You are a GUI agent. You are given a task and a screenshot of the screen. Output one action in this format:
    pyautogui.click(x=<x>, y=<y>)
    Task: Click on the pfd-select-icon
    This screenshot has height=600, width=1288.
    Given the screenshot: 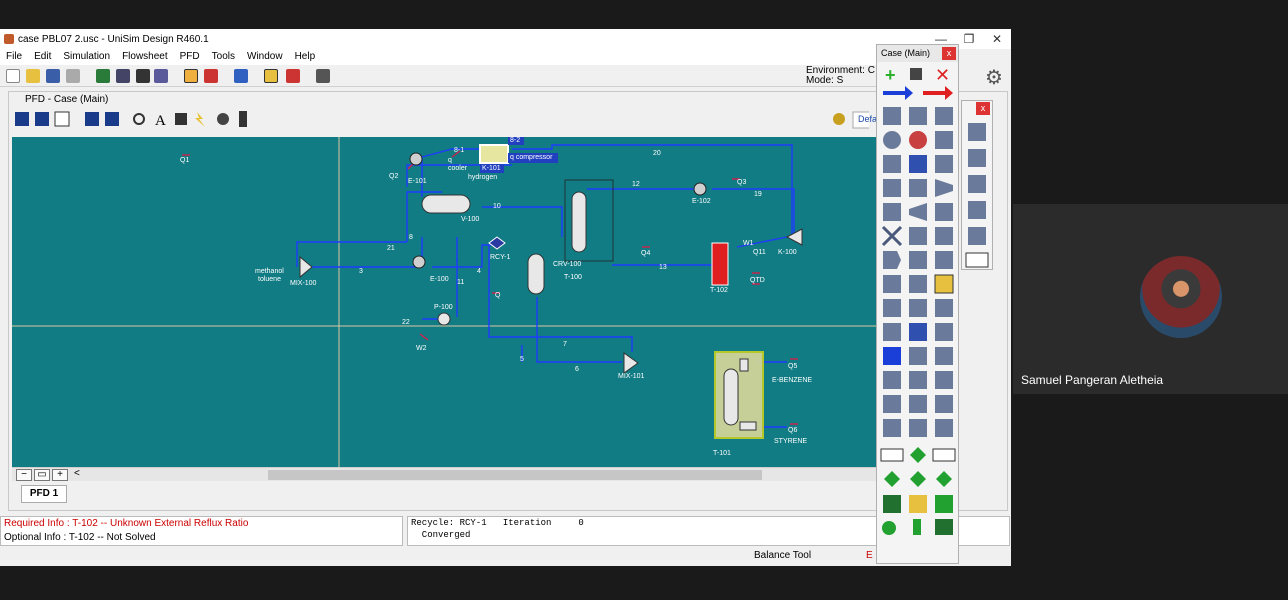 What is the action you would take?
    pyautogui.click(x=92, y=119)
    